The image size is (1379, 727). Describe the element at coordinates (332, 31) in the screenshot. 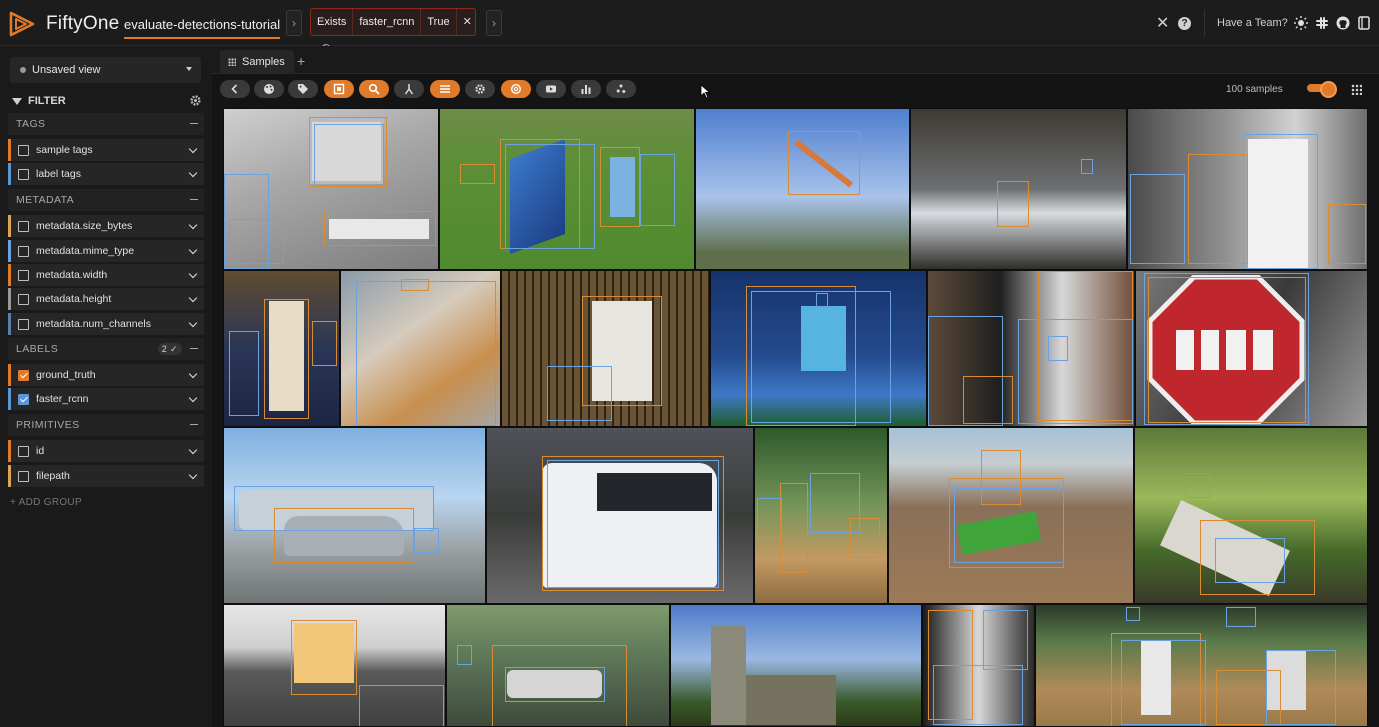

I see `stage-op: Exists?` at that location.